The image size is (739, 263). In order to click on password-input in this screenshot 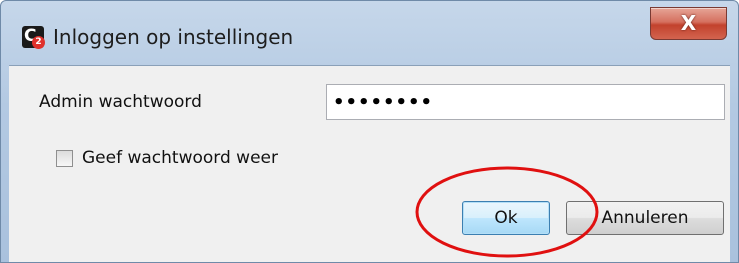, I will do `click(525, 102)`.